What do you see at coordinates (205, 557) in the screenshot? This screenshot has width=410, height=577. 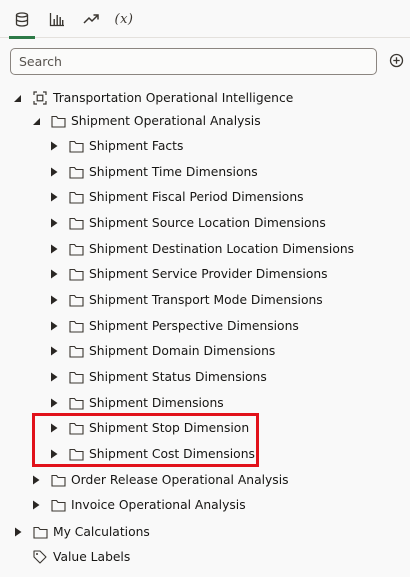 I see `tree-node-value-labels: Value Labels` at bounding box center [205, 557].